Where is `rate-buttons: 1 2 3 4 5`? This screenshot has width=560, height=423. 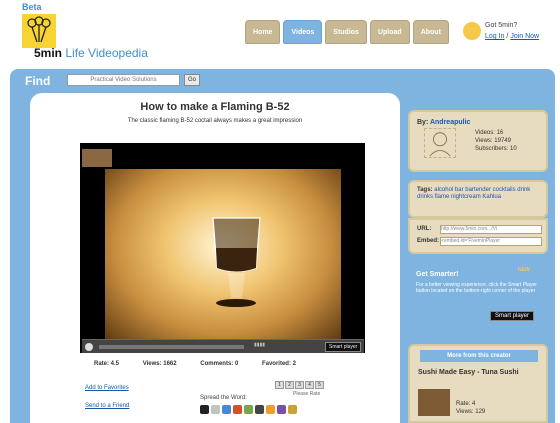
rate-buttons: 1 2 3 4 5 is located at coordinates (300, 385).